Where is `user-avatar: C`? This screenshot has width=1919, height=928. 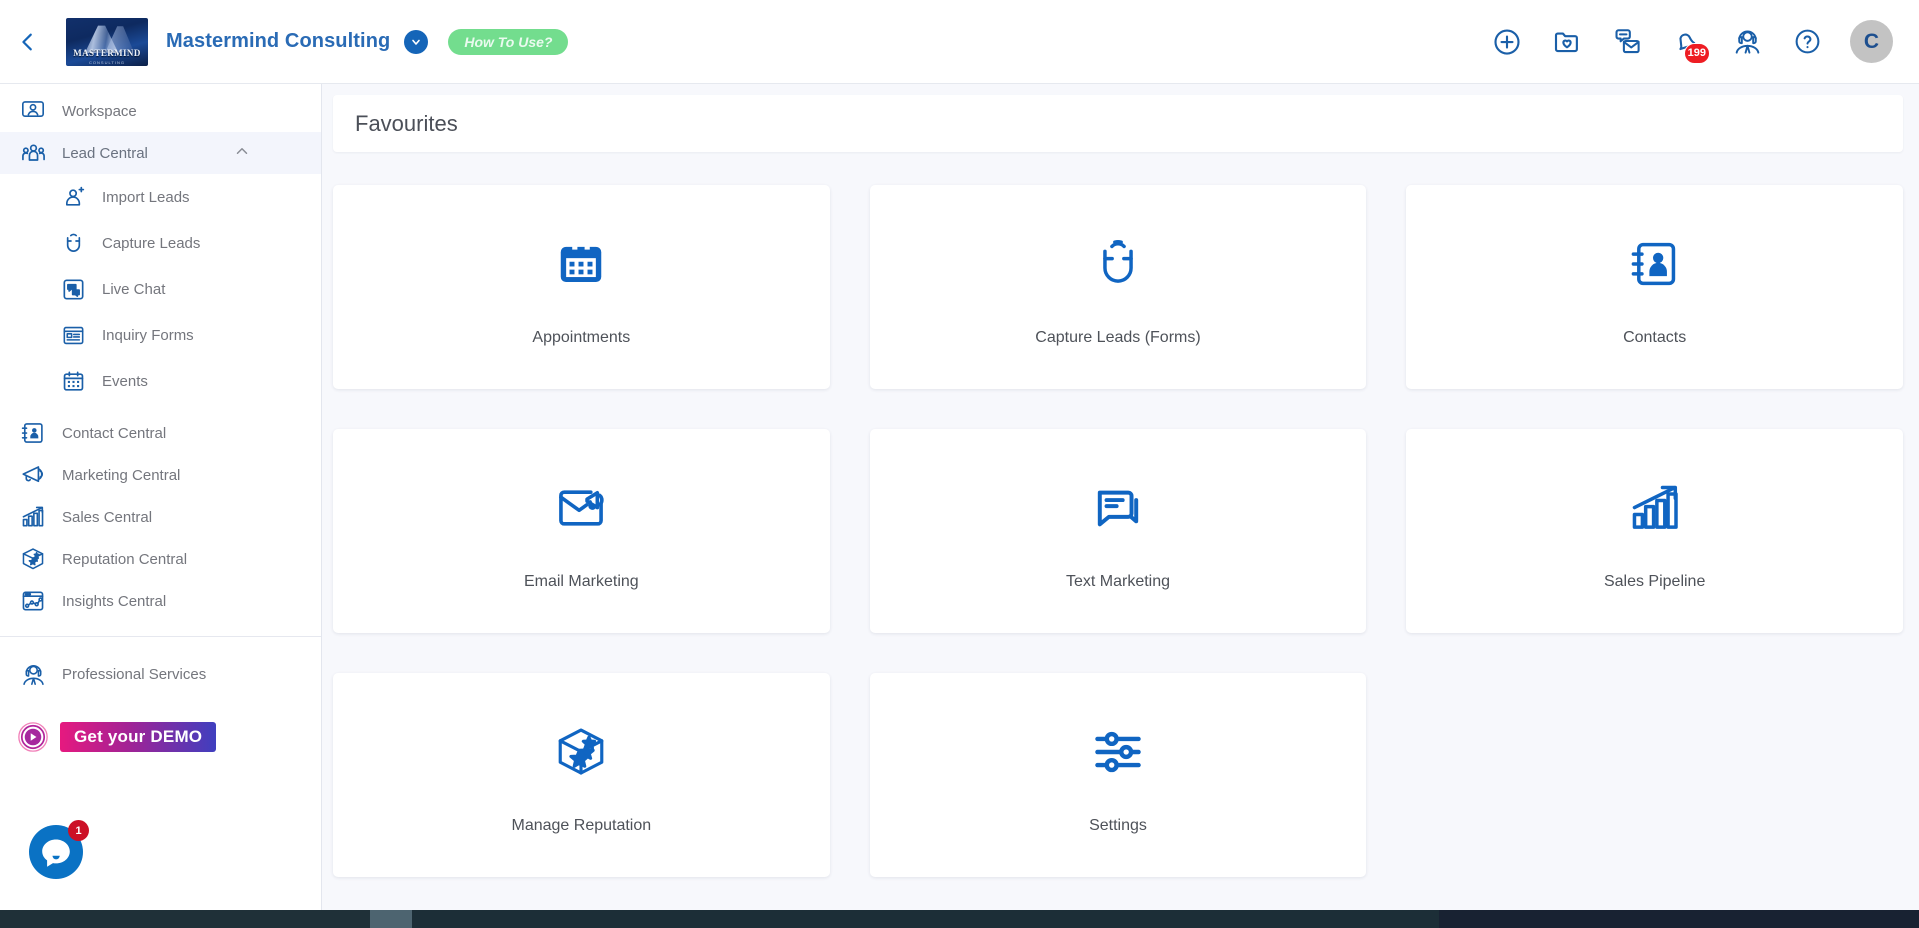 user-avatar: C is located at coordinates (1871, 41).